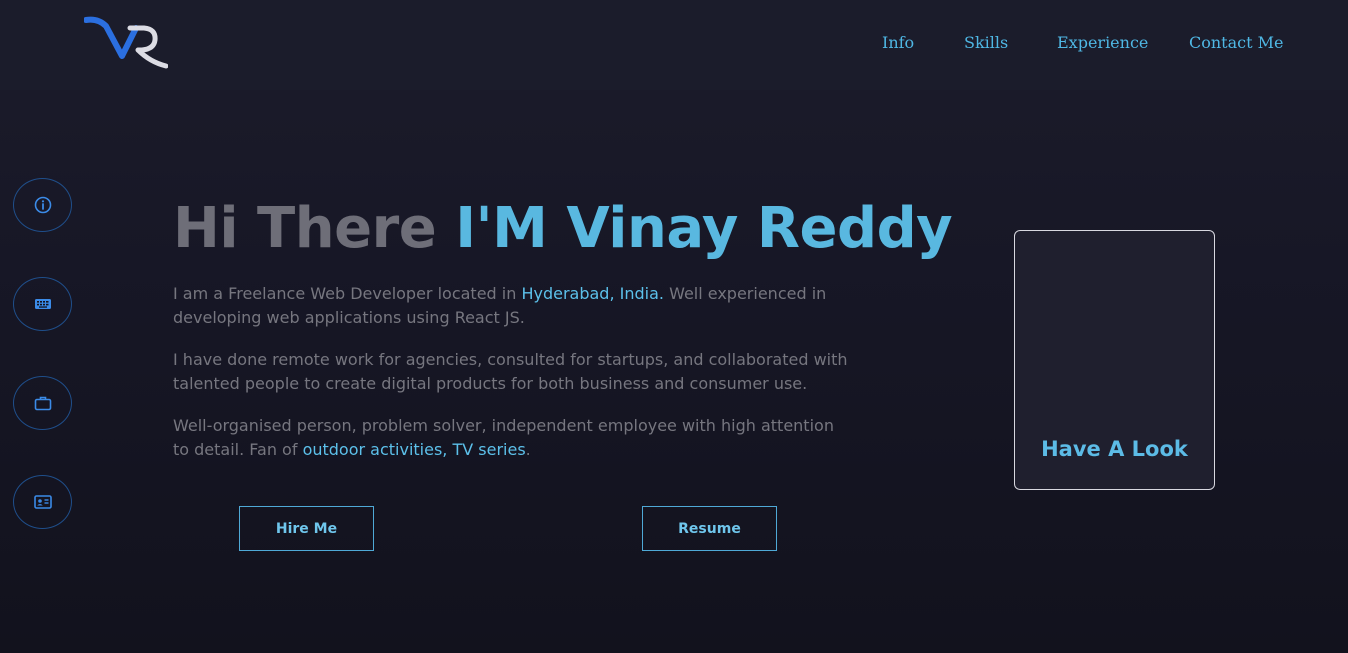 The image size is (1348, 653). I want to click on sidebar-skills-button, so click(42, 304).